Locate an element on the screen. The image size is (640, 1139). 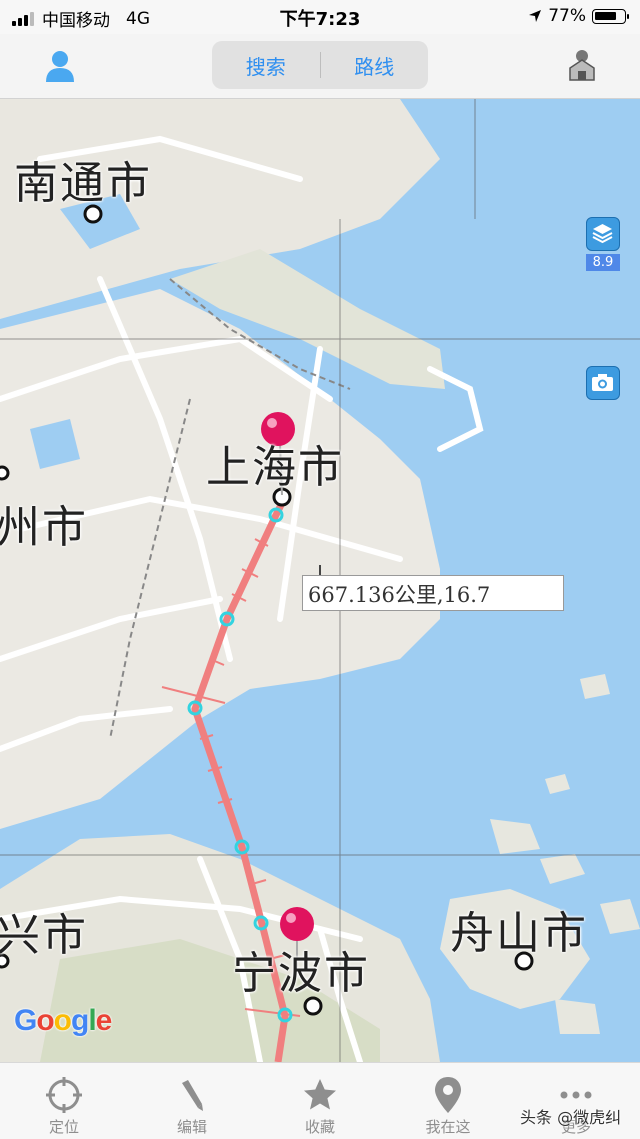
pencil-icon is located at coordinates (192, 1095).